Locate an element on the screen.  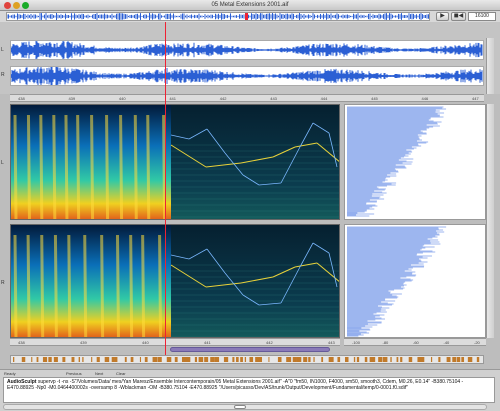
segmentation-bar is located at coordinates (247, 359).